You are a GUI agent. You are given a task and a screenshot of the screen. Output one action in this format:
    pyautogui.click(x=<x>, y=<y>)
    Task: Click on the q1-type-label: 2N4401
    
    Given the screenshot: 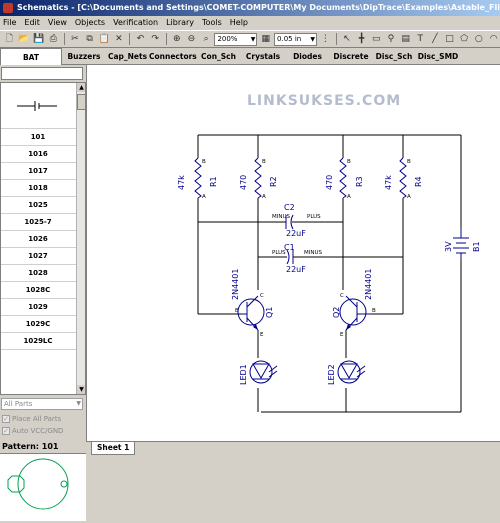 What is the action you would take?
    pyautogui.click(x=235, y=284)
    